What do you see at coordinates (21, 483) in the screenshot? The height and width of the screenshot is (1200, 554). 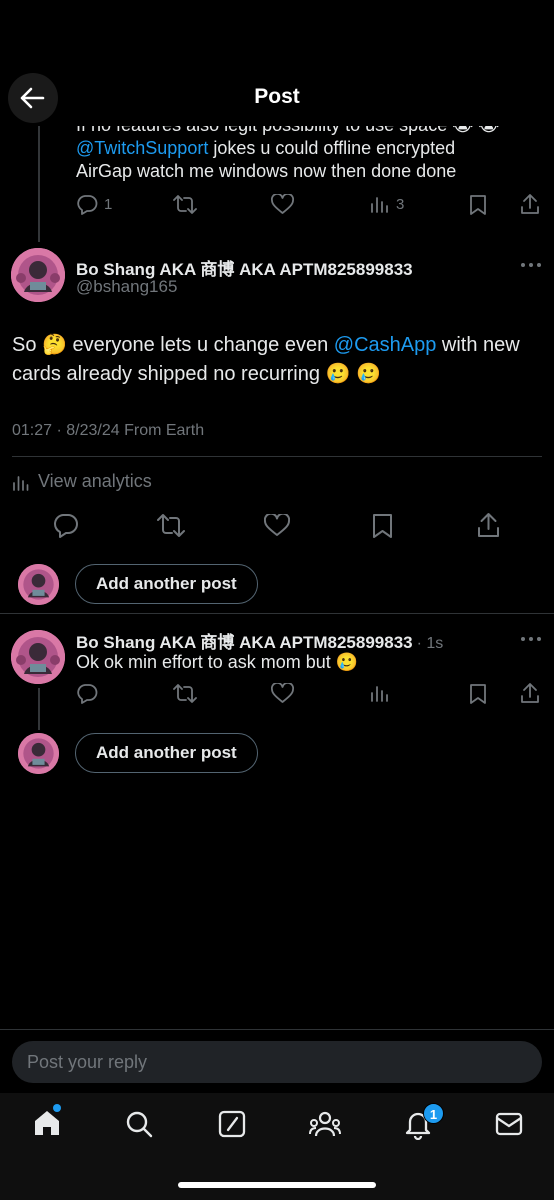 I see `analytics-icon` at bounding box center [21, 483].